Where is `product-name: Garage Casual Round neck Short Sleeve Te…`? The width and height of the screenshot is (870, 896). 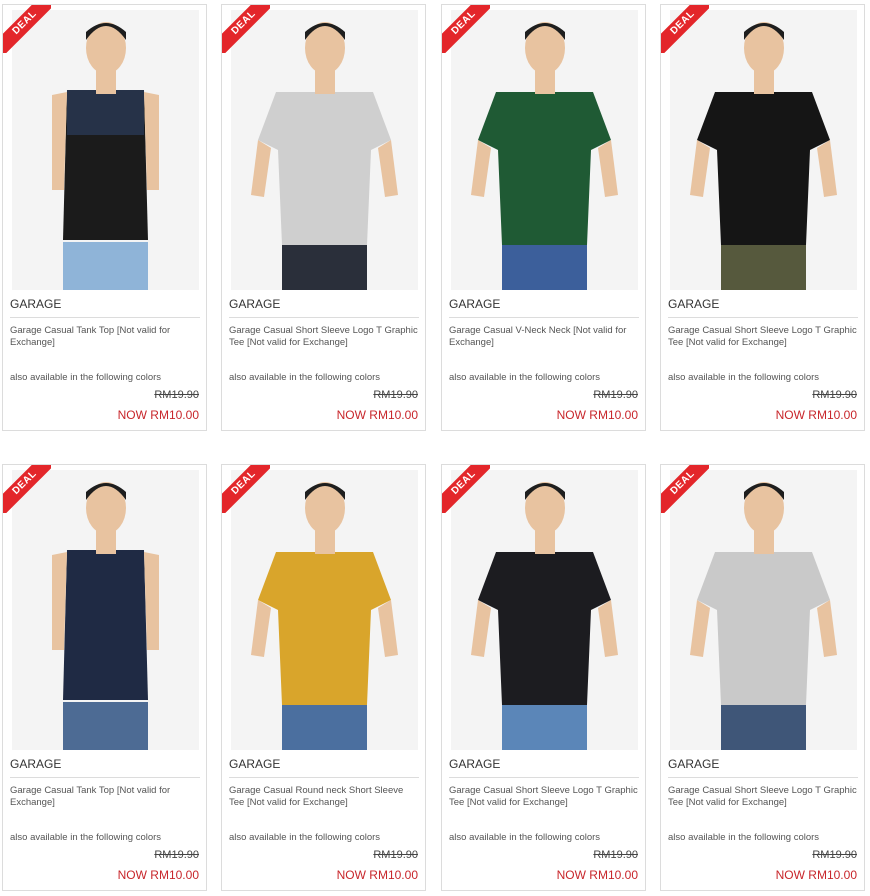 product-name: Garage Casual Round neck Short Sleeve Te… is located at coordinates (324, 797).